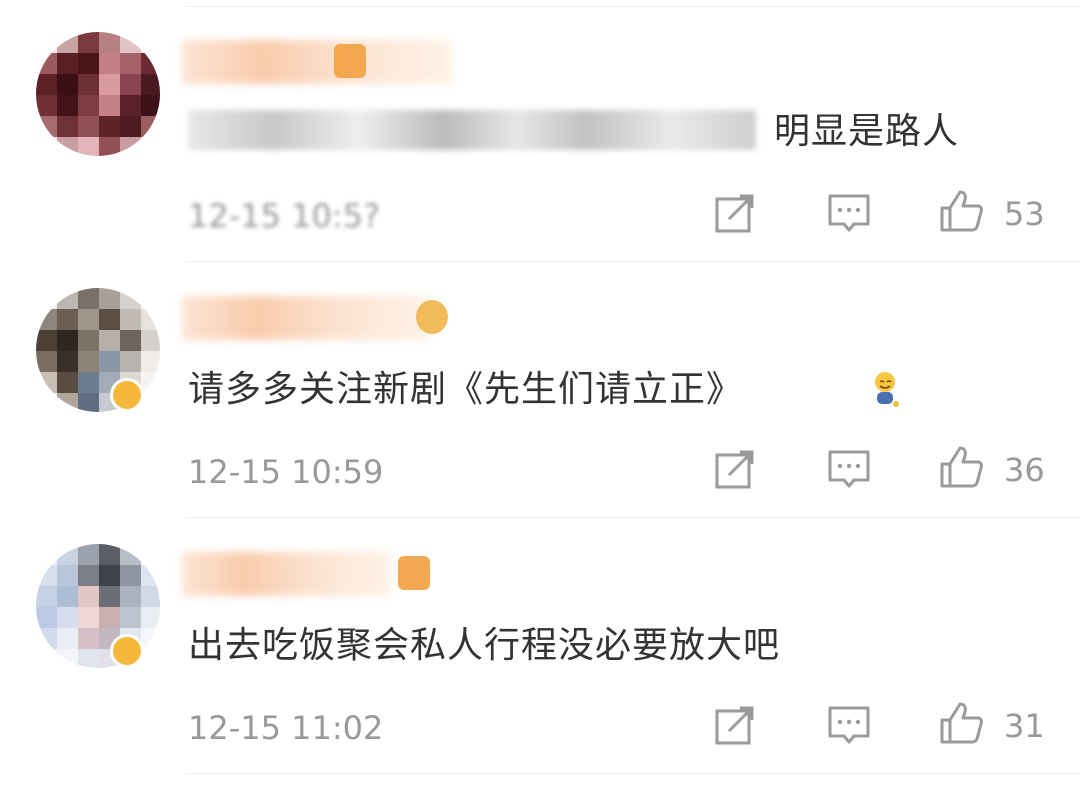  I want to click on comment-text: 出去吃饭聚会私人行程没必要放大吧, so click(484, 645).